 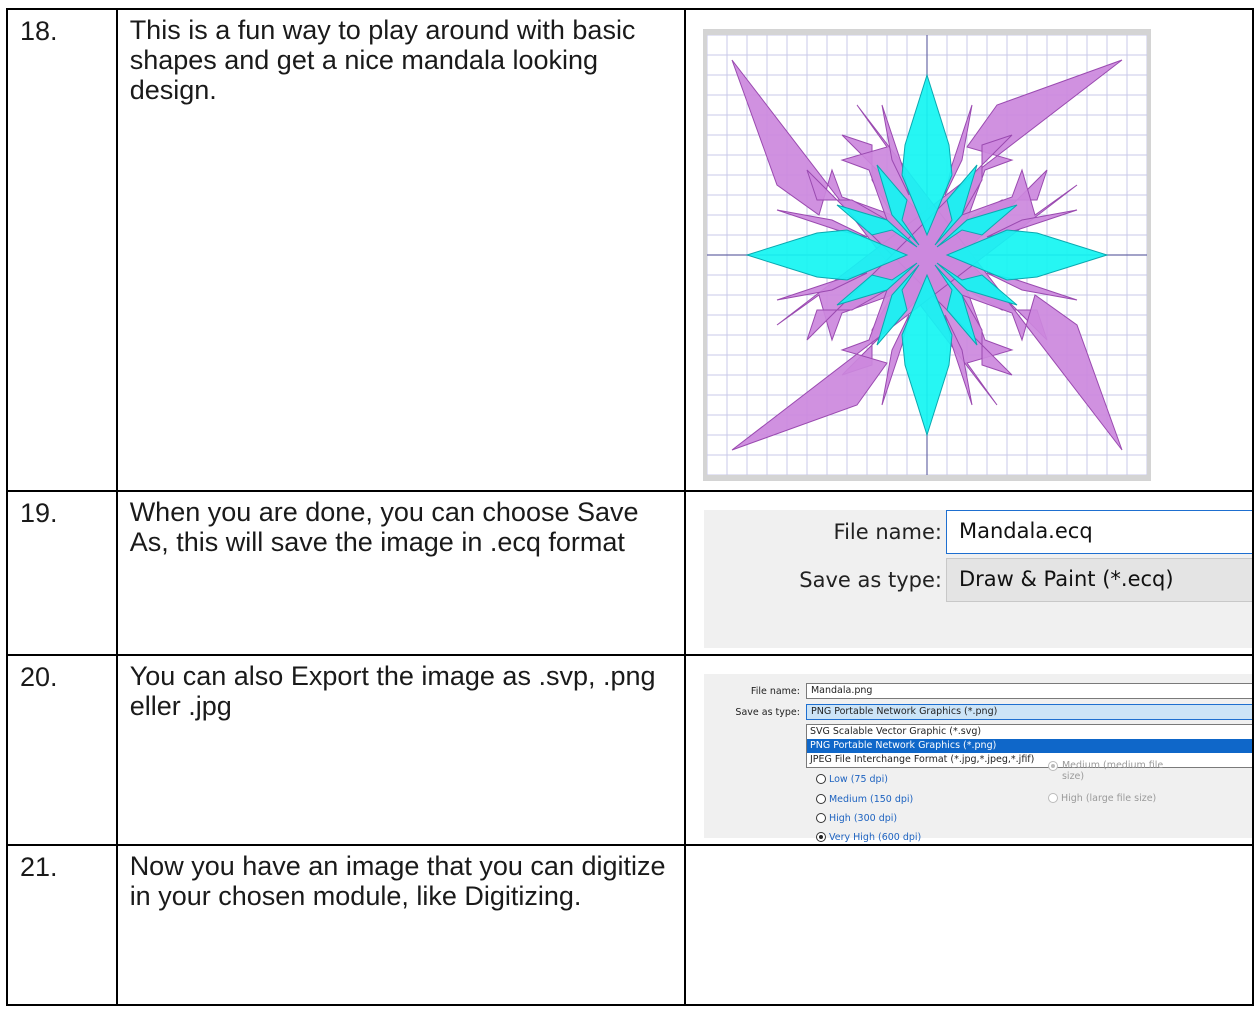 I want to click on quality-label: Medium (medium file size), so click(x=1112, y=771).